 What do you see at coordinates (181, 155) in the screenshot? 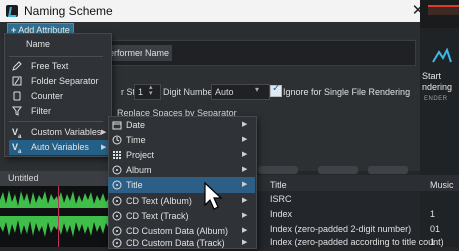
I see `menu-item-project: Project ▶` at bounding box center [181, 155].